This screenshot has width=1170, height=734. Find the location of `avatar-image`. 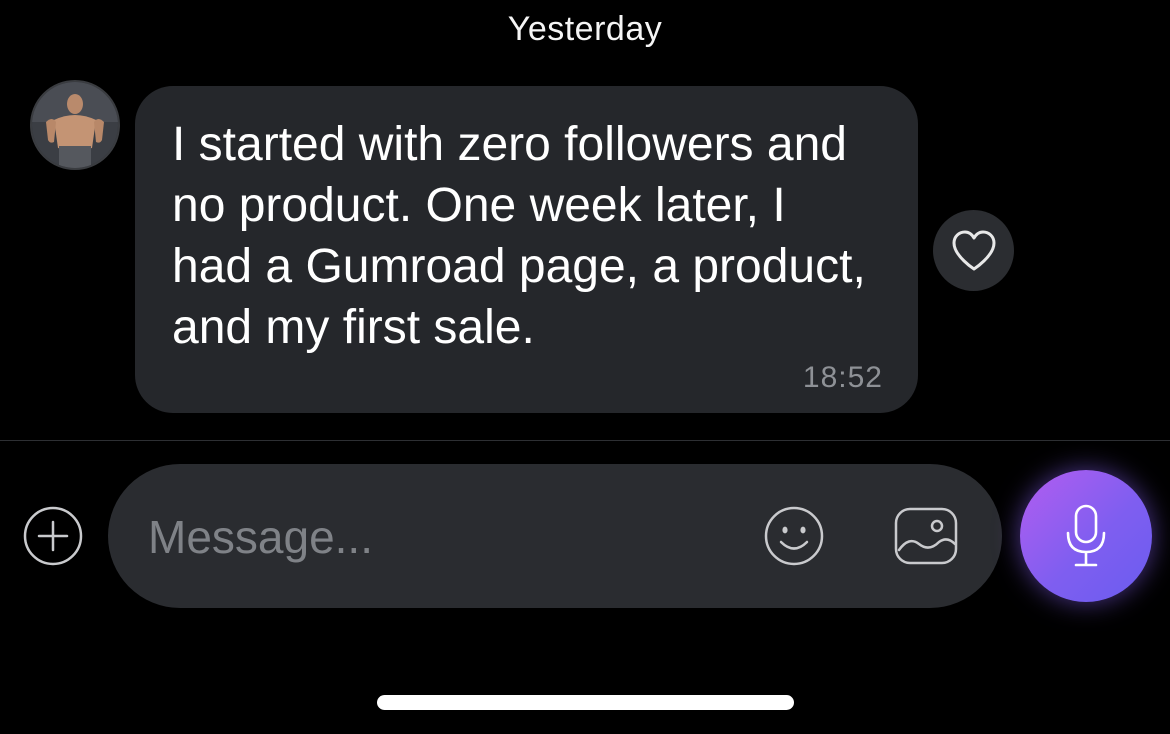

avatar-image is located at coordinates (75, 125).